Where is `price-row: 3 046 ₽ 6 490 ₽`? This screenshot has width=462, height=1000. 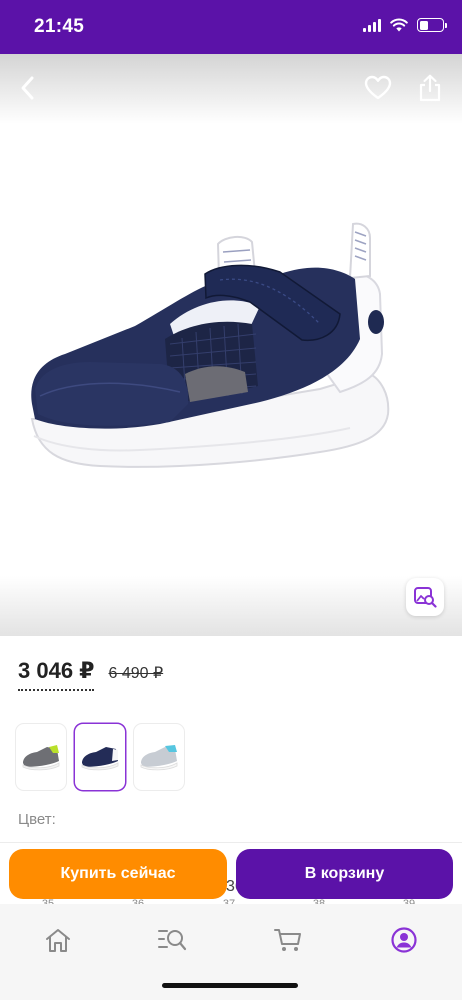
price-row: 3 046 ₽ 6 490 ₽ is located at coordinates (90, 674).